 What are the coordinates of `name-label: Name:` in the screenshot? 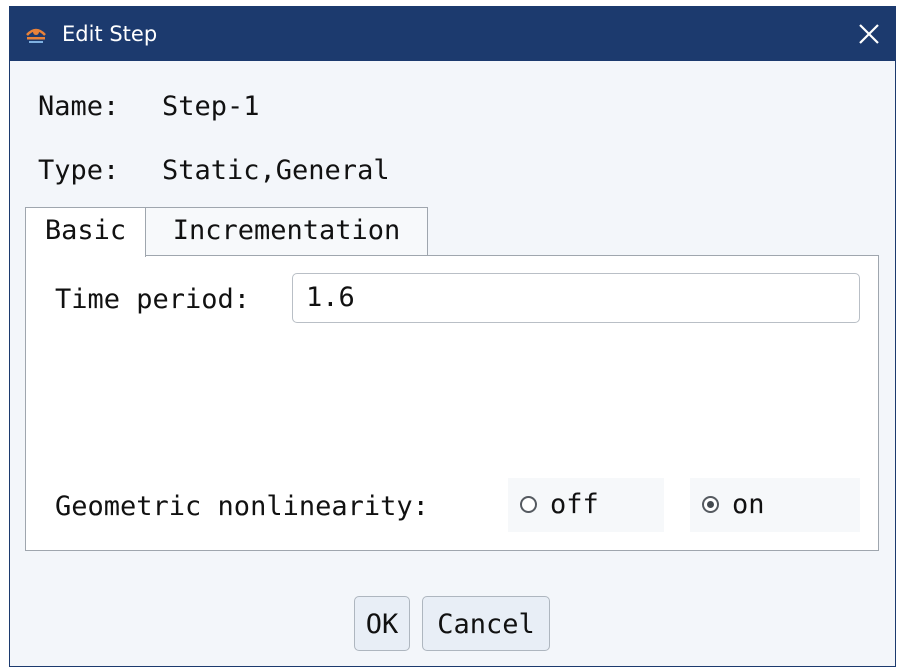 It's located at (79, 106).